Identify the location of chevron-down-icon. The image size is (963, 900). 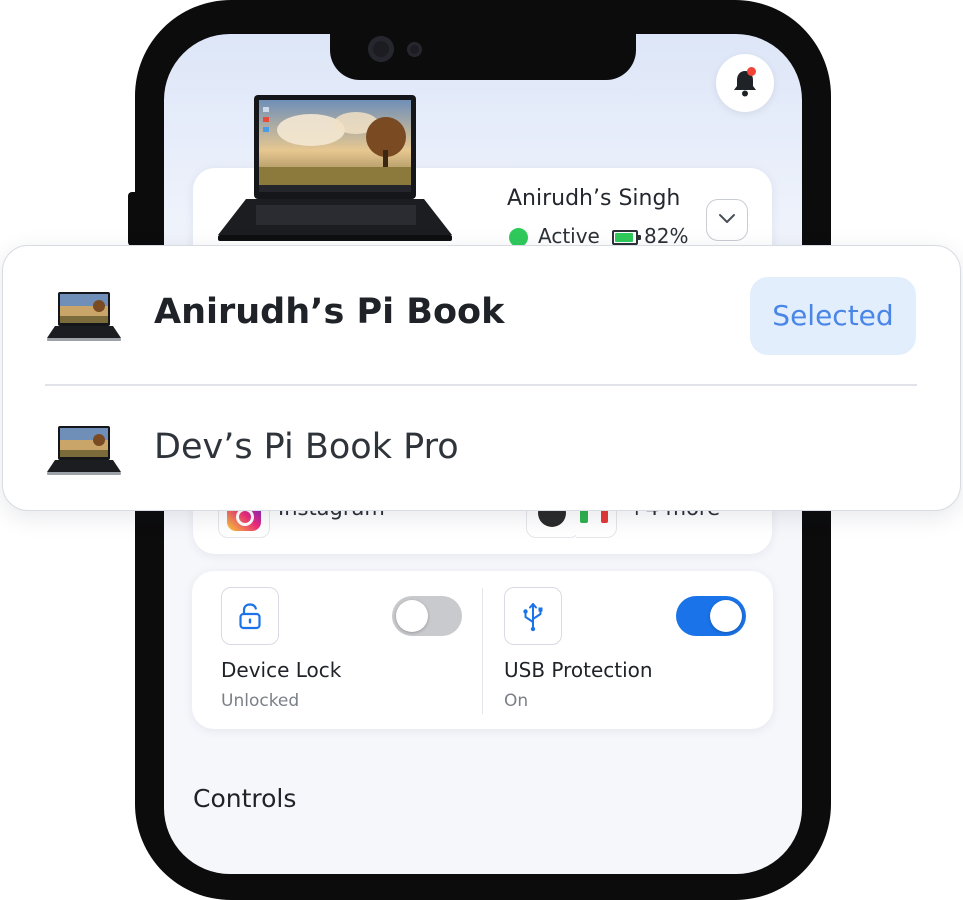
(727, 218).